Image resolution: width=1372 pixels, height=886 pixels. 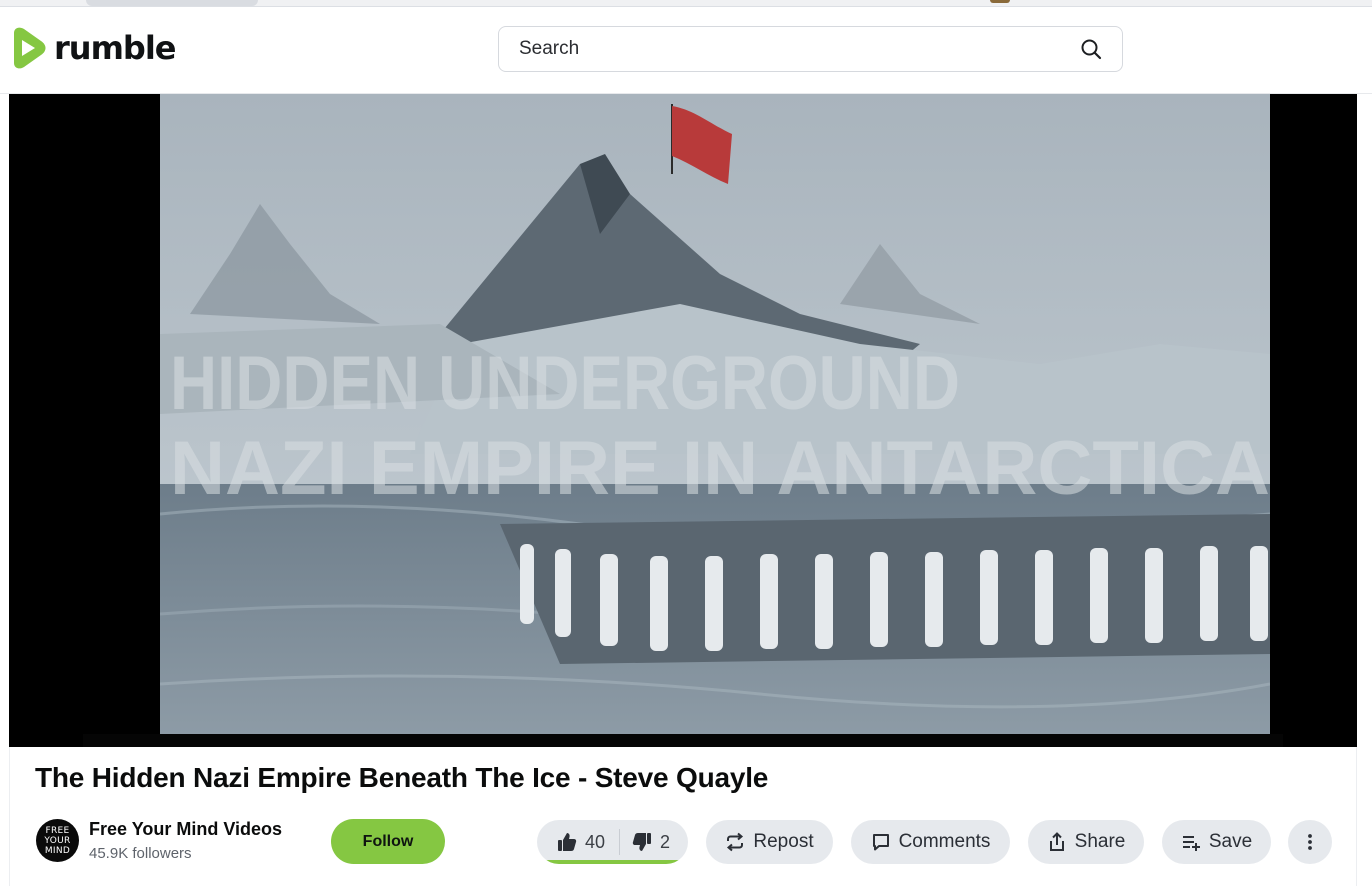 I want to click on repost-label: Repost, so click(x=783, y=841).